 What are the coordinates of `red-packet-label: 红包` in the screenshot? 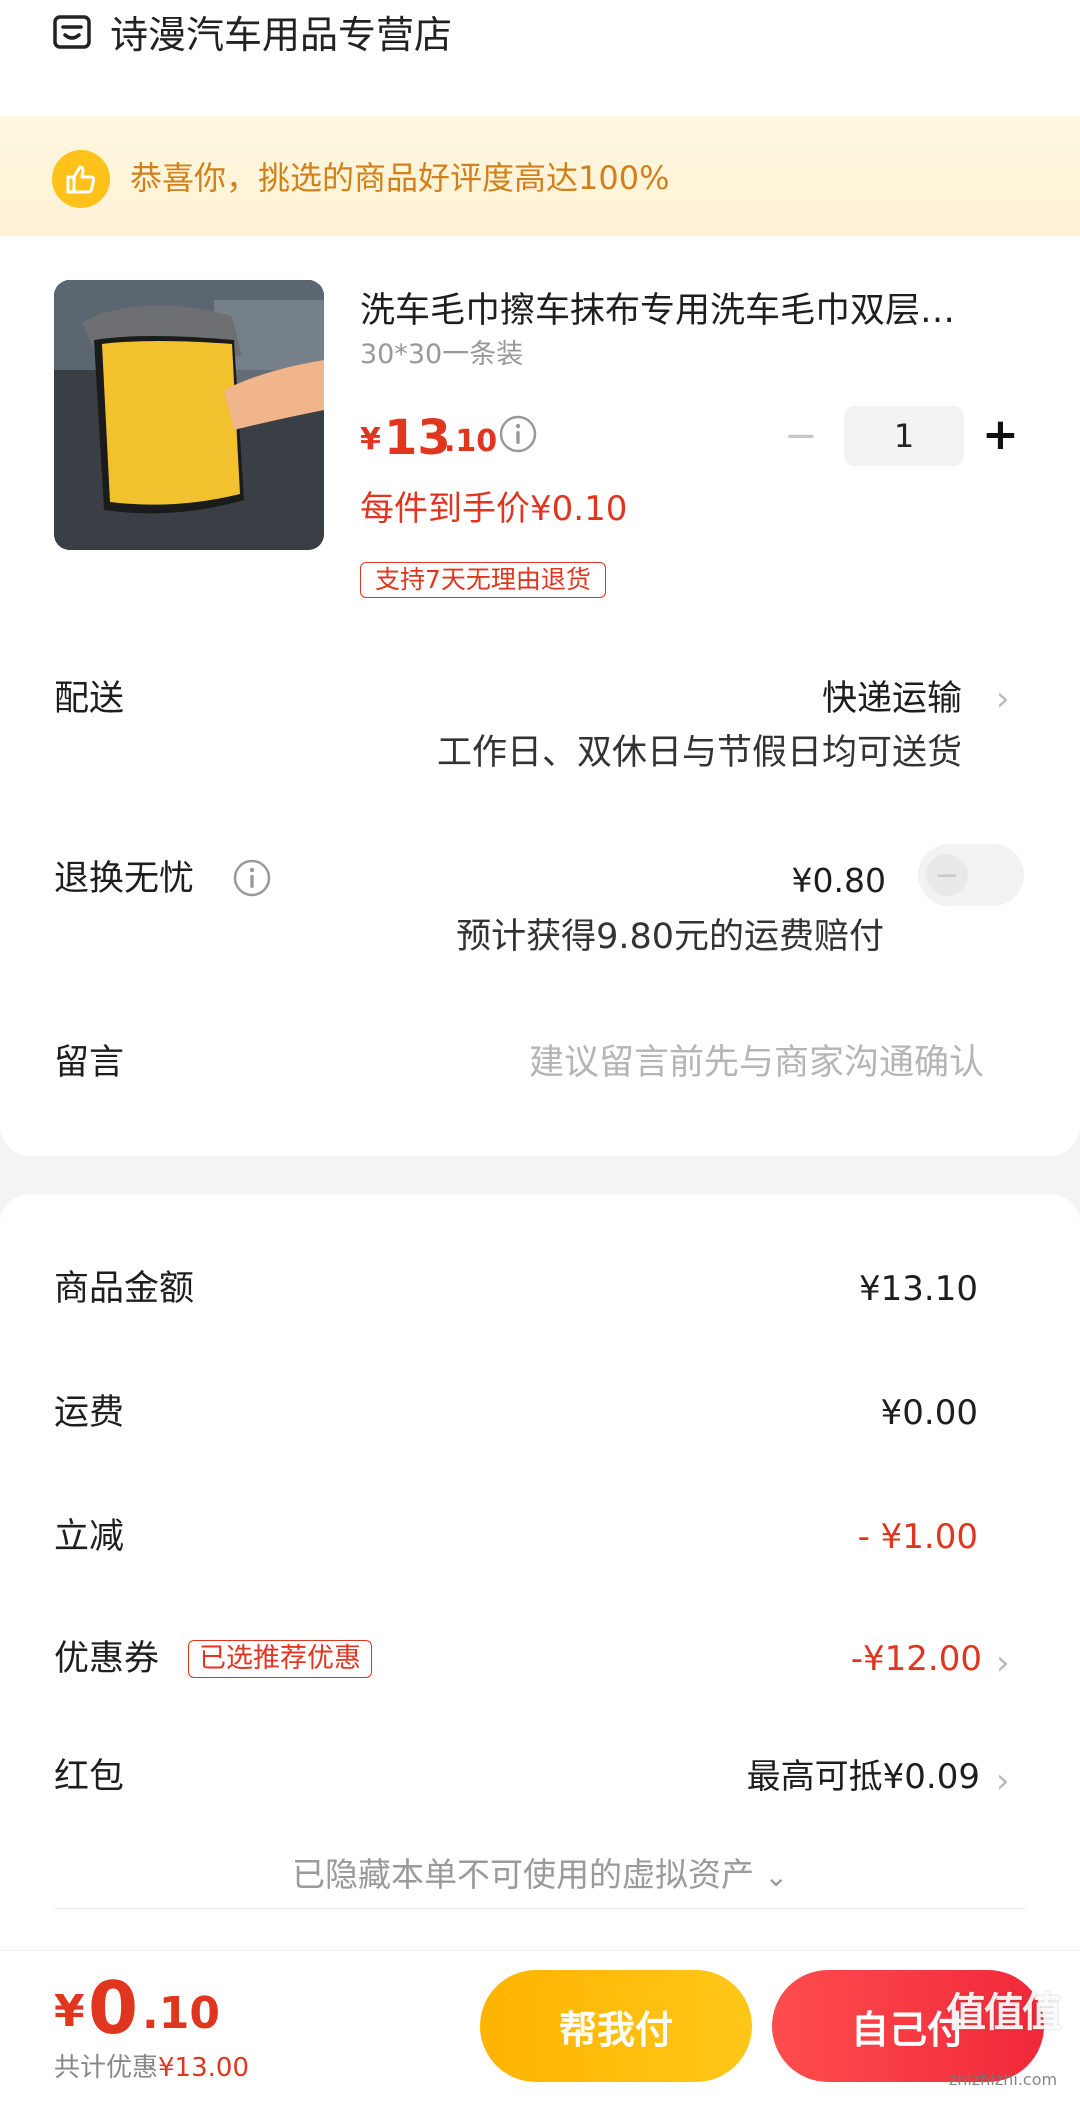 It's located at (89, 1777).